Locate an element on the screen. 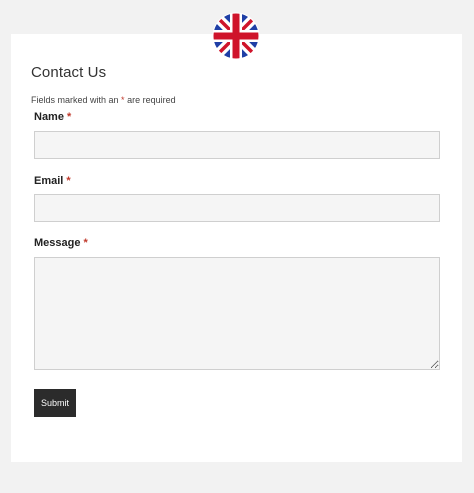 The height and width of the screenshot is (493, 474). uk-flag-icon is located at coordinates (236, 36).